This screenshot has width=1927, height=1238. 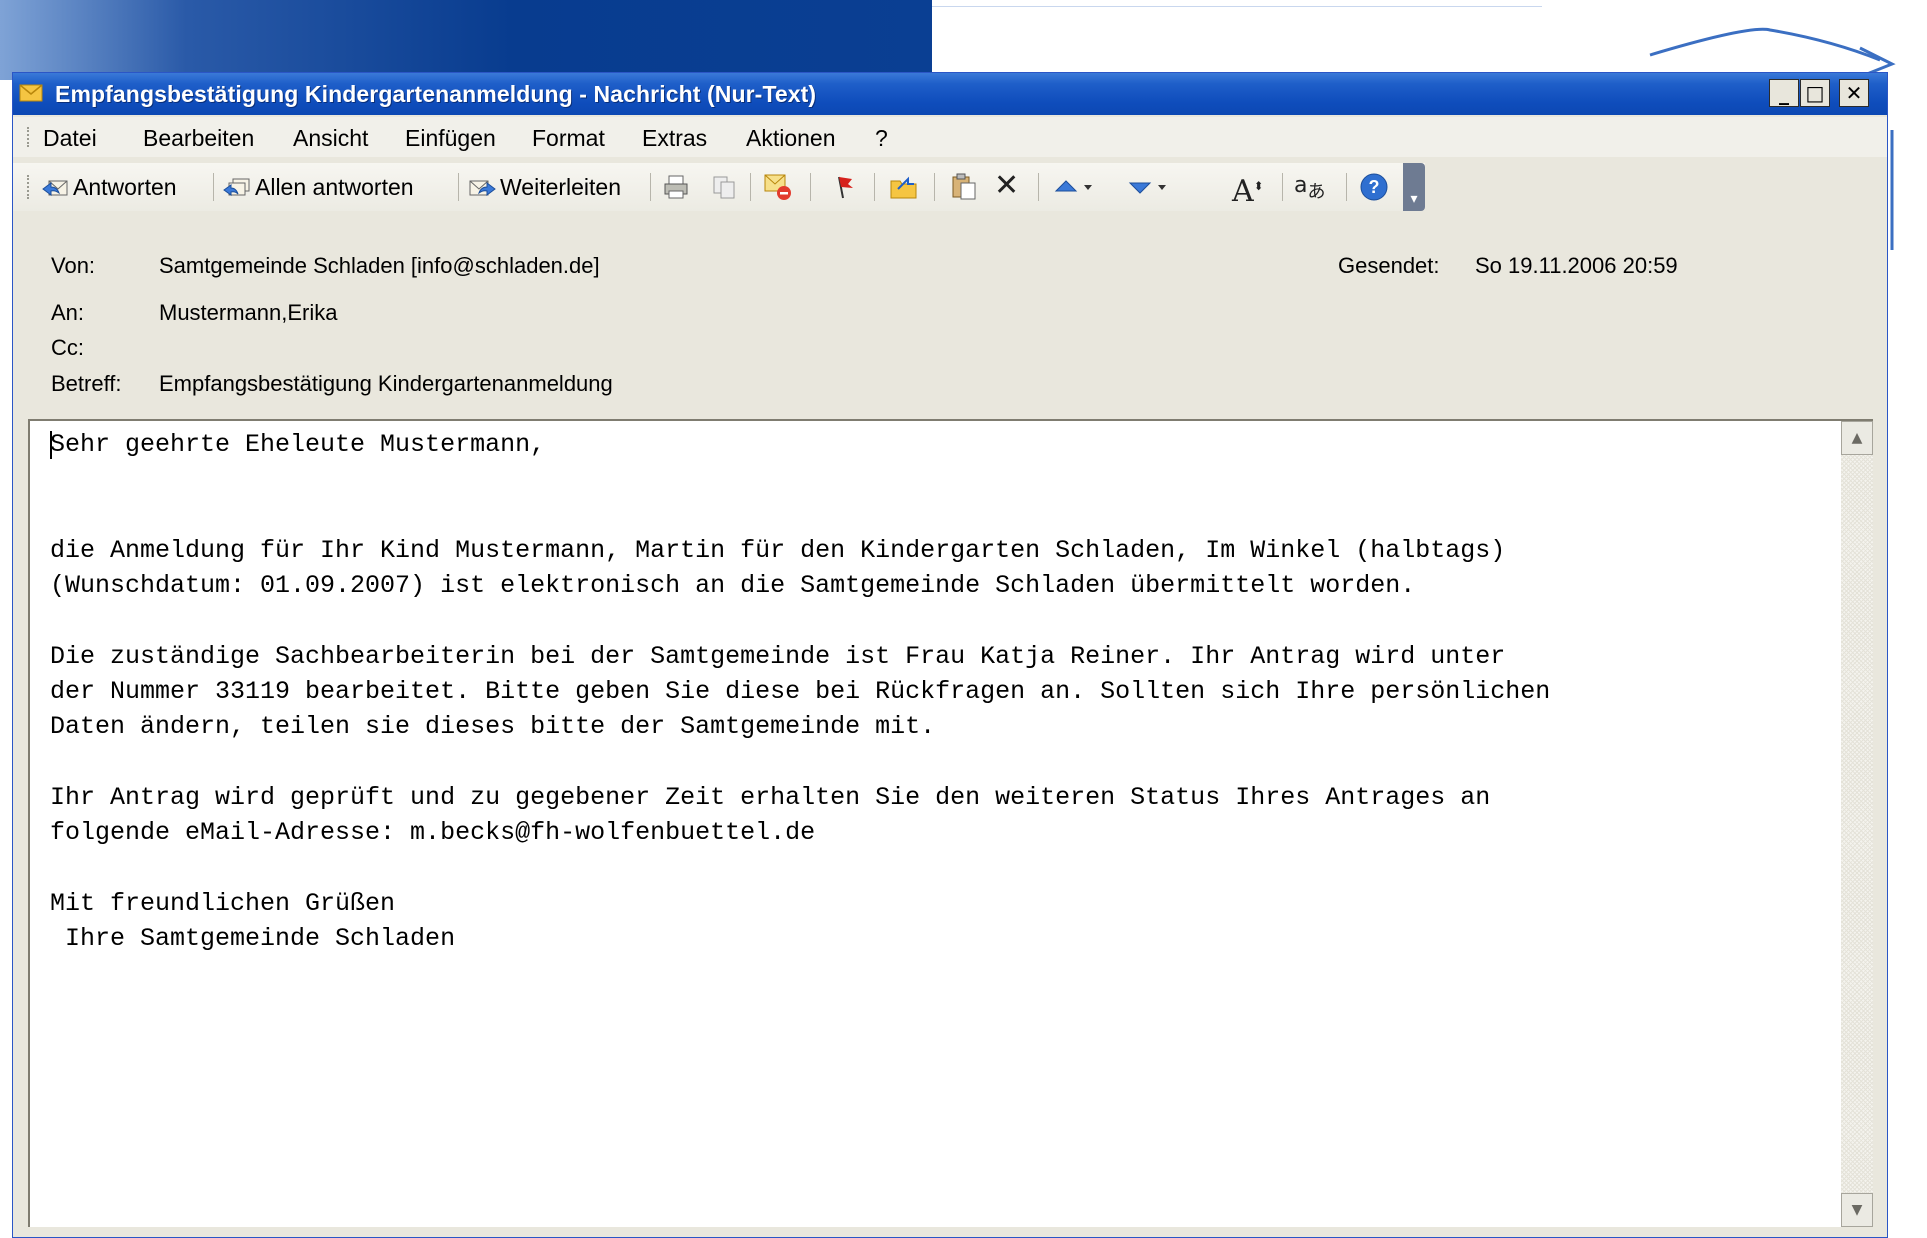 What do you see at coordinates (450, 138) in the screenshot?
I see `menu-einfuegen: Einfügen` at bounding box center [450, 138].